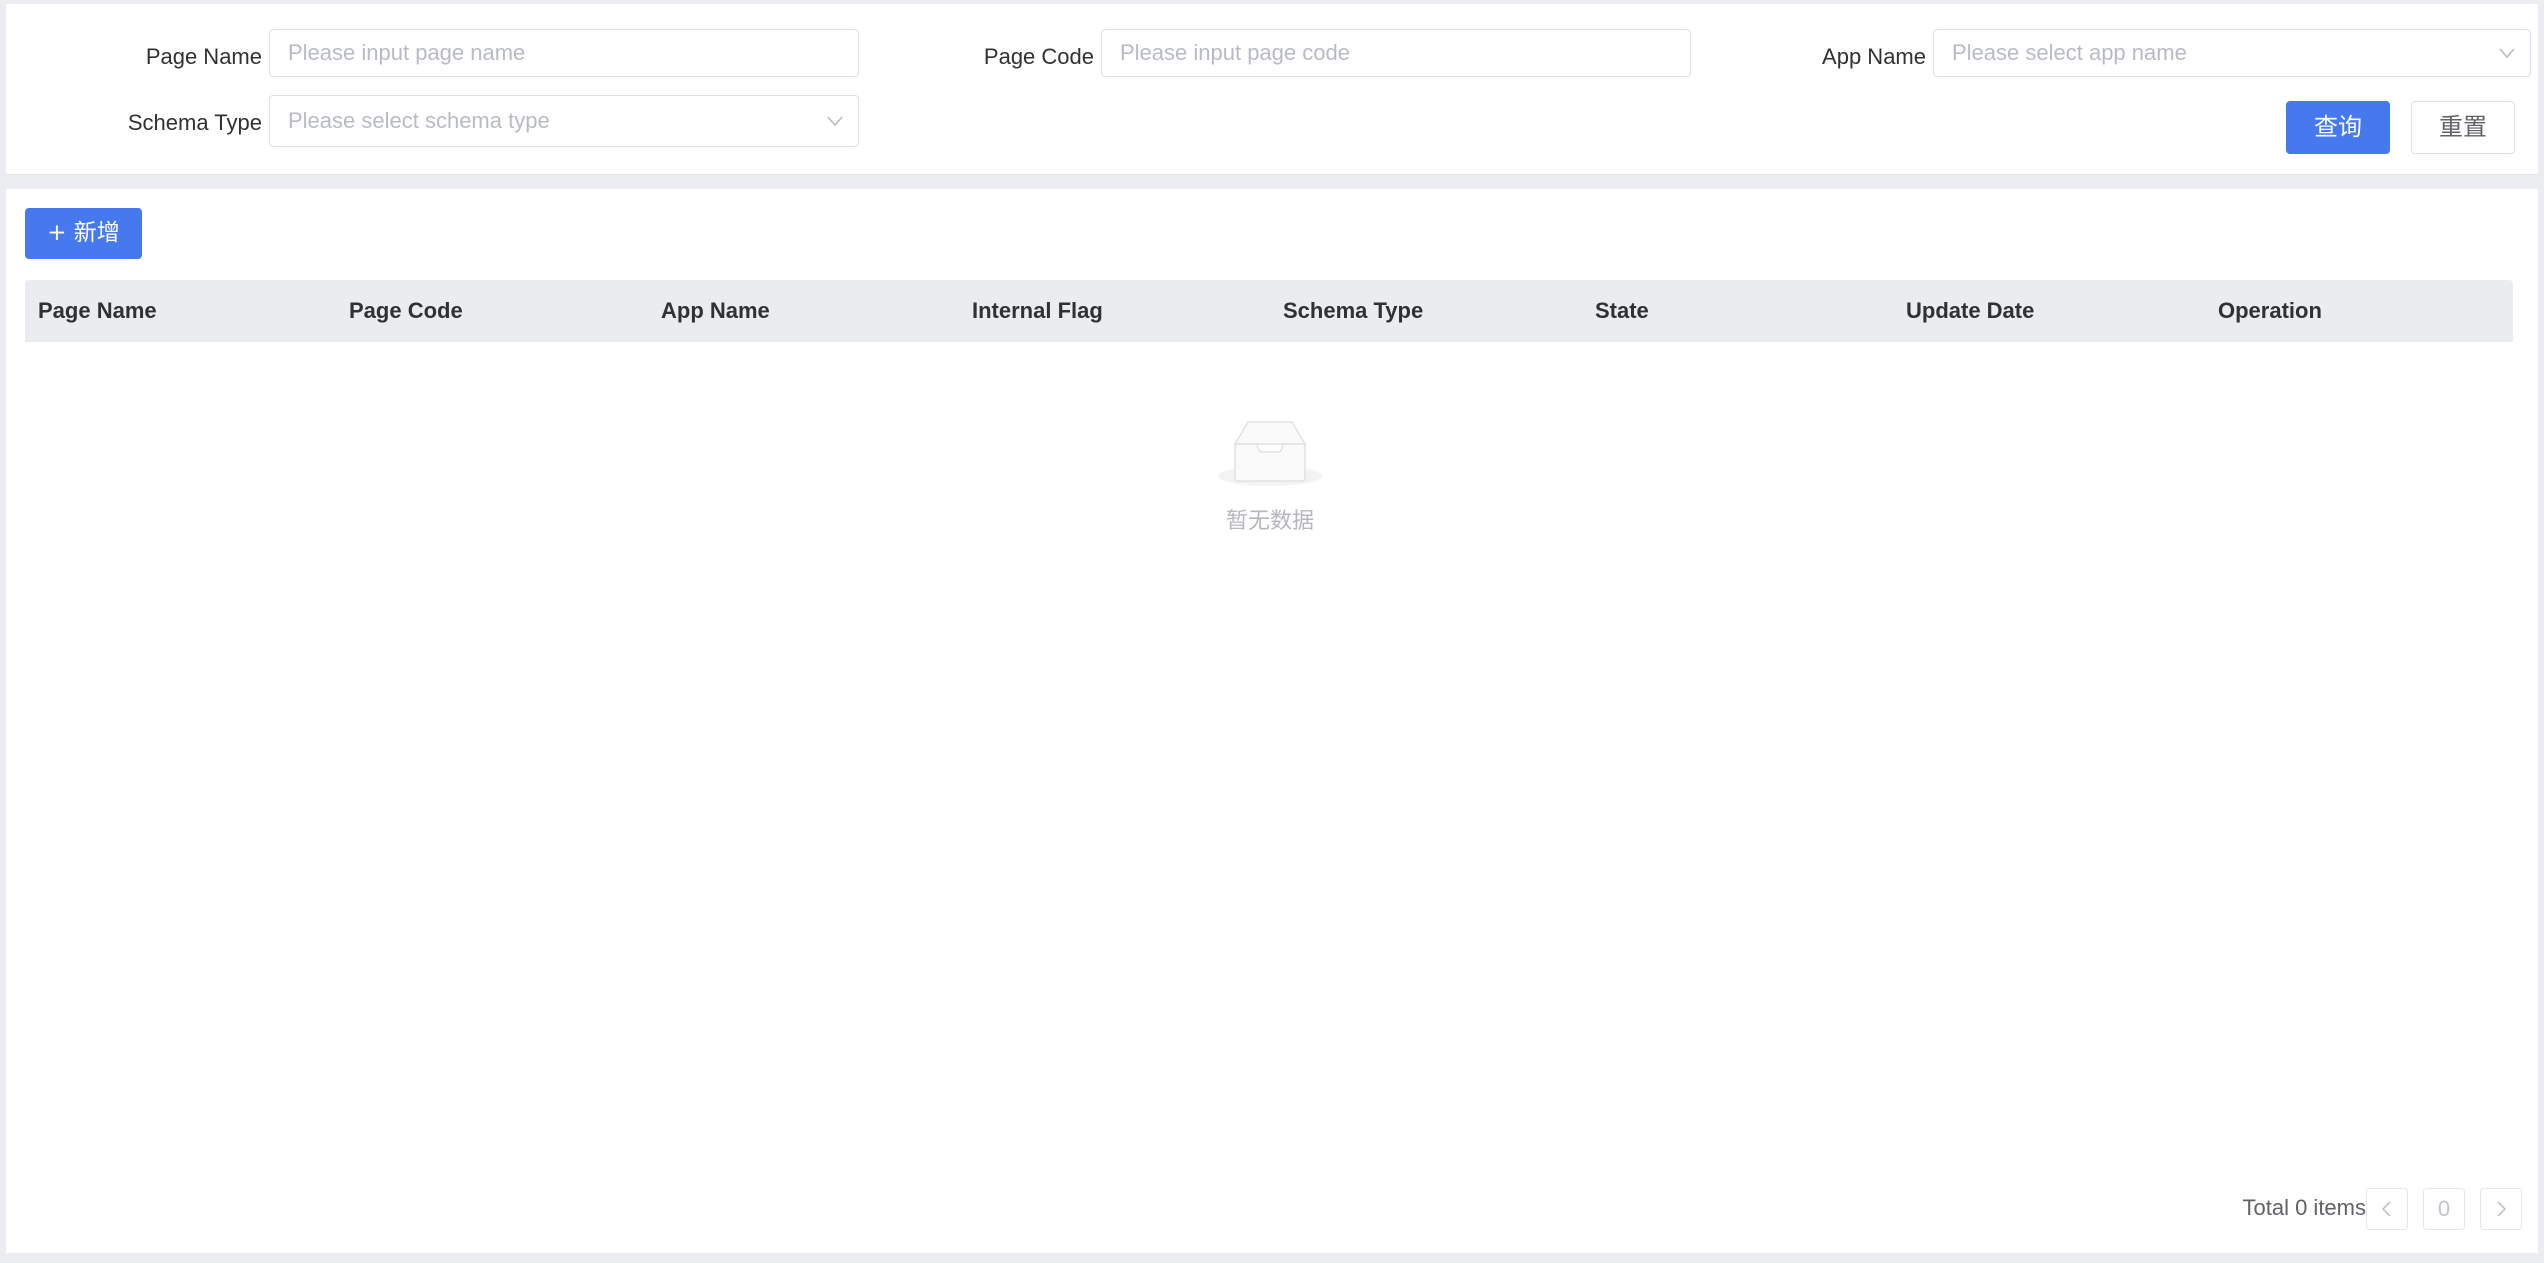 This screenshot has height=1263, width=2544. What do you see at coordinates (2270, 311) in the screenshot?
I see `column-header-operation: Operation` at bounding box center [2270, 311].